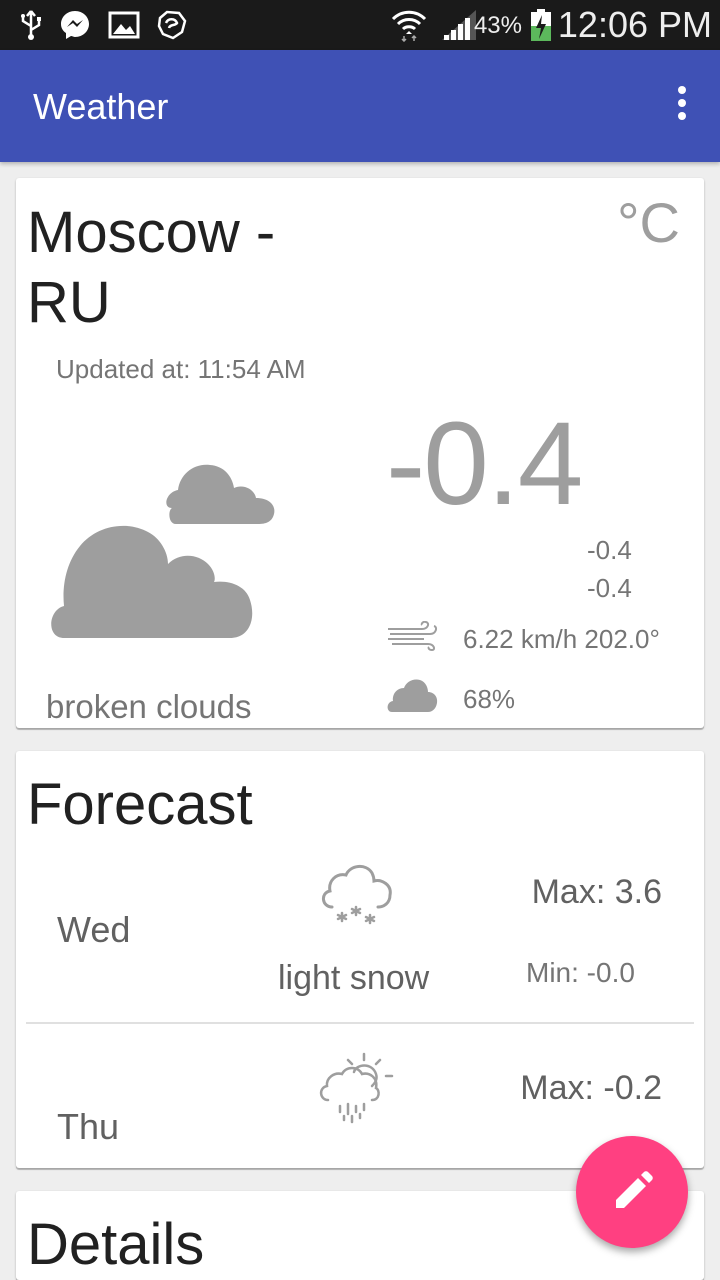 Image resolution: width=720 pixels, height=1280 pixels. I want to click on weather-description: broken clouds, so click(149, 706).